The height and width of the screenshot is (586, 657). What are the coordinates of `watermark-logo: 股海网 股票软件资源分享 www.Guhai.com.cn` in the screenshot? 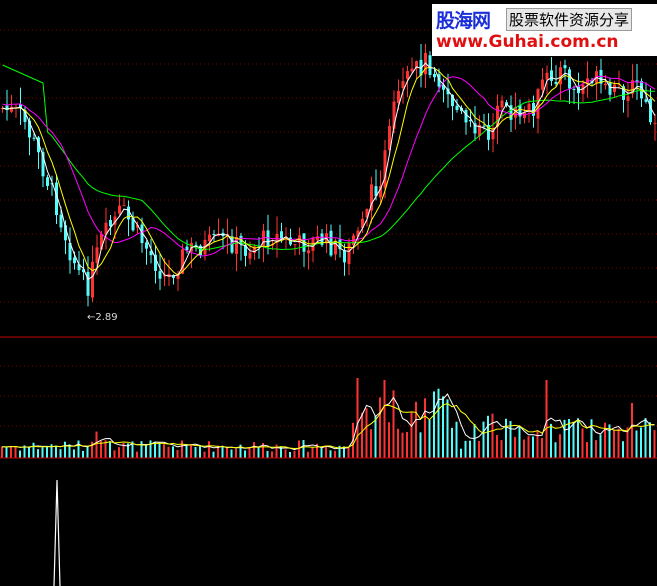 It's located at (544, 30).